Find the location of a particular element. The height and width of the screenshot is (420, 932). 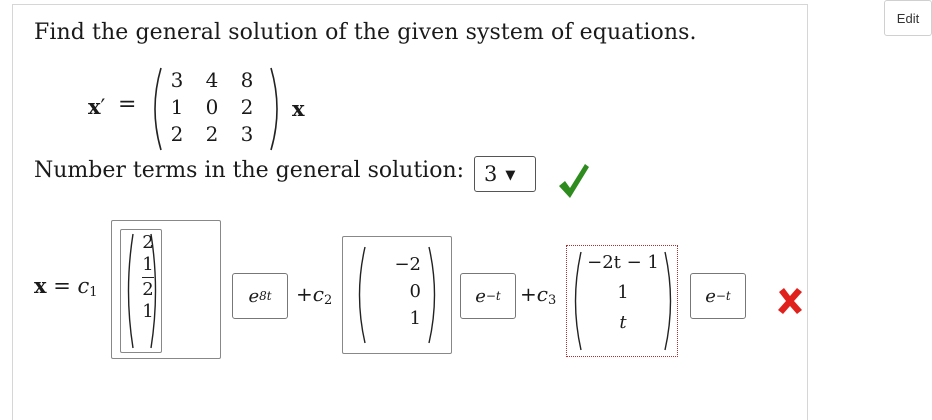

vector-input-1: 2 1 2 1 is located at coordinates (166, 289).